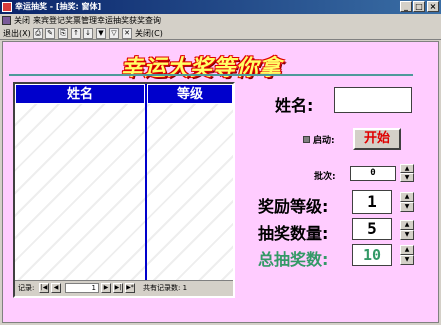 The width and height of the screenshot is (441, 325). I want to click on close-form-button: 关闭(C), so click(149, 33).